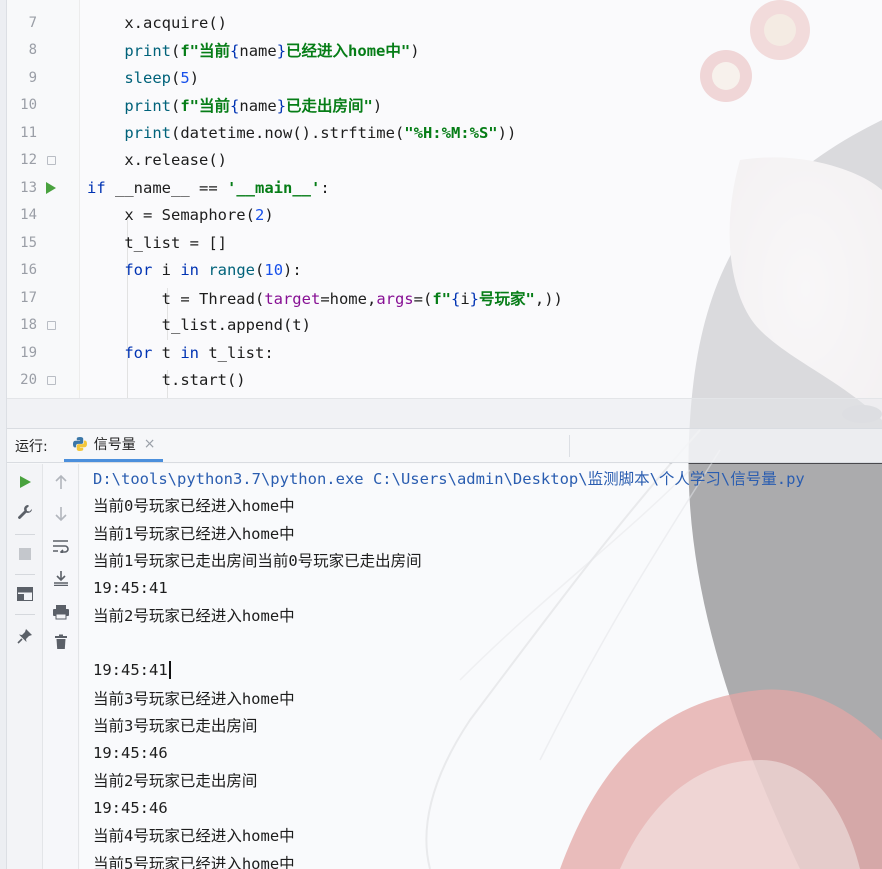 The image size is (882, 869). Describe the element at coordinates (444, 326) in the screenshot. I see `code-line: 18 t_list.append(t)` at that location.